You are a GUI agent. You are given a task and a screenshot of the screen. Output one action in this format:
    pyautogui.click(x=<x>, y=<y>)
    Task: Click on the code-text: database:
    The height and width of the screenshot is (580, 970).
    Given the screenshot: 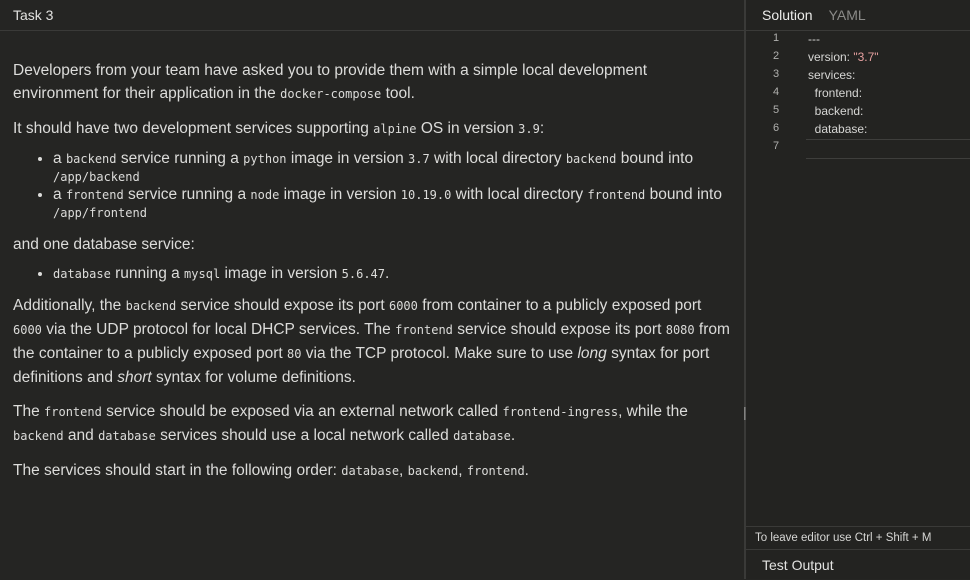 What is the action you would take?
    pyautogui.click(x=838, y=129)
    